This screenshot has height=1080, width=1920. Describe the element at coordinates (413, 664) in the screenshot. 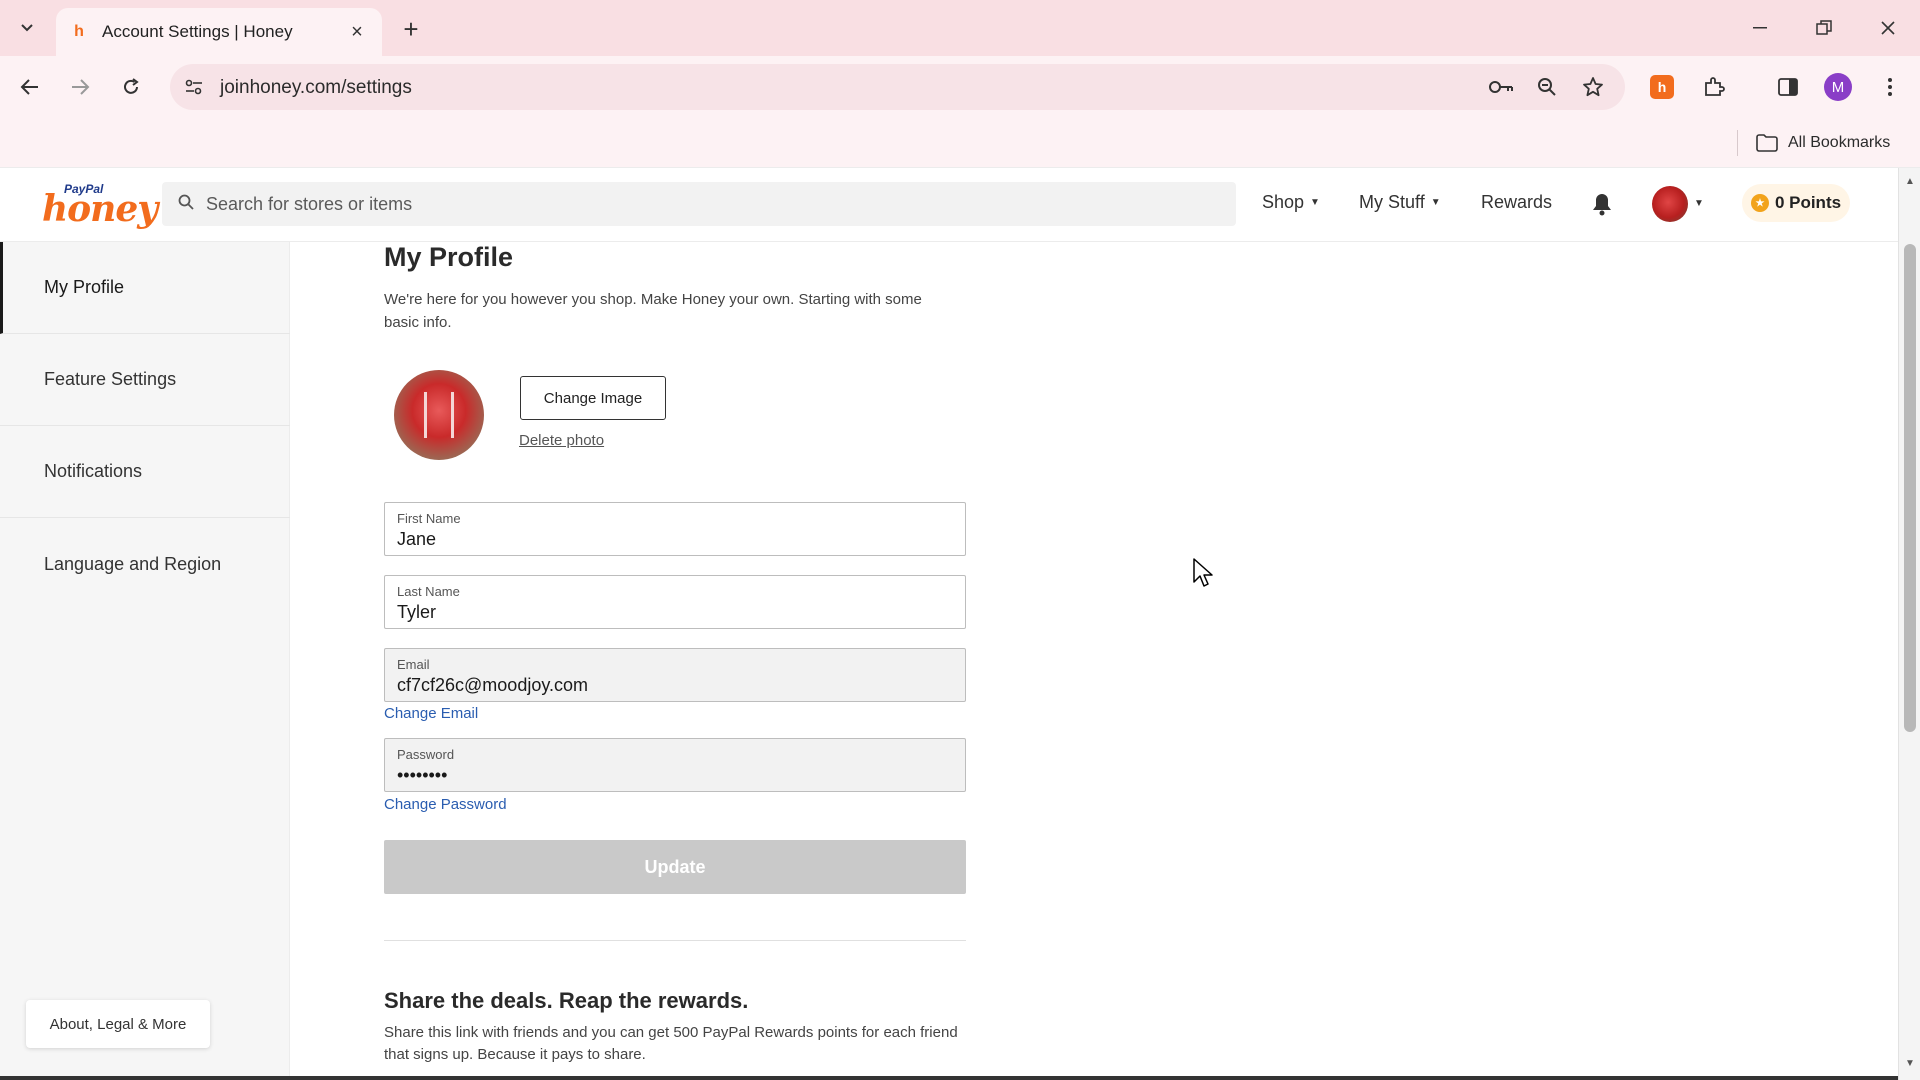

I see `email-label: Email` at that location.